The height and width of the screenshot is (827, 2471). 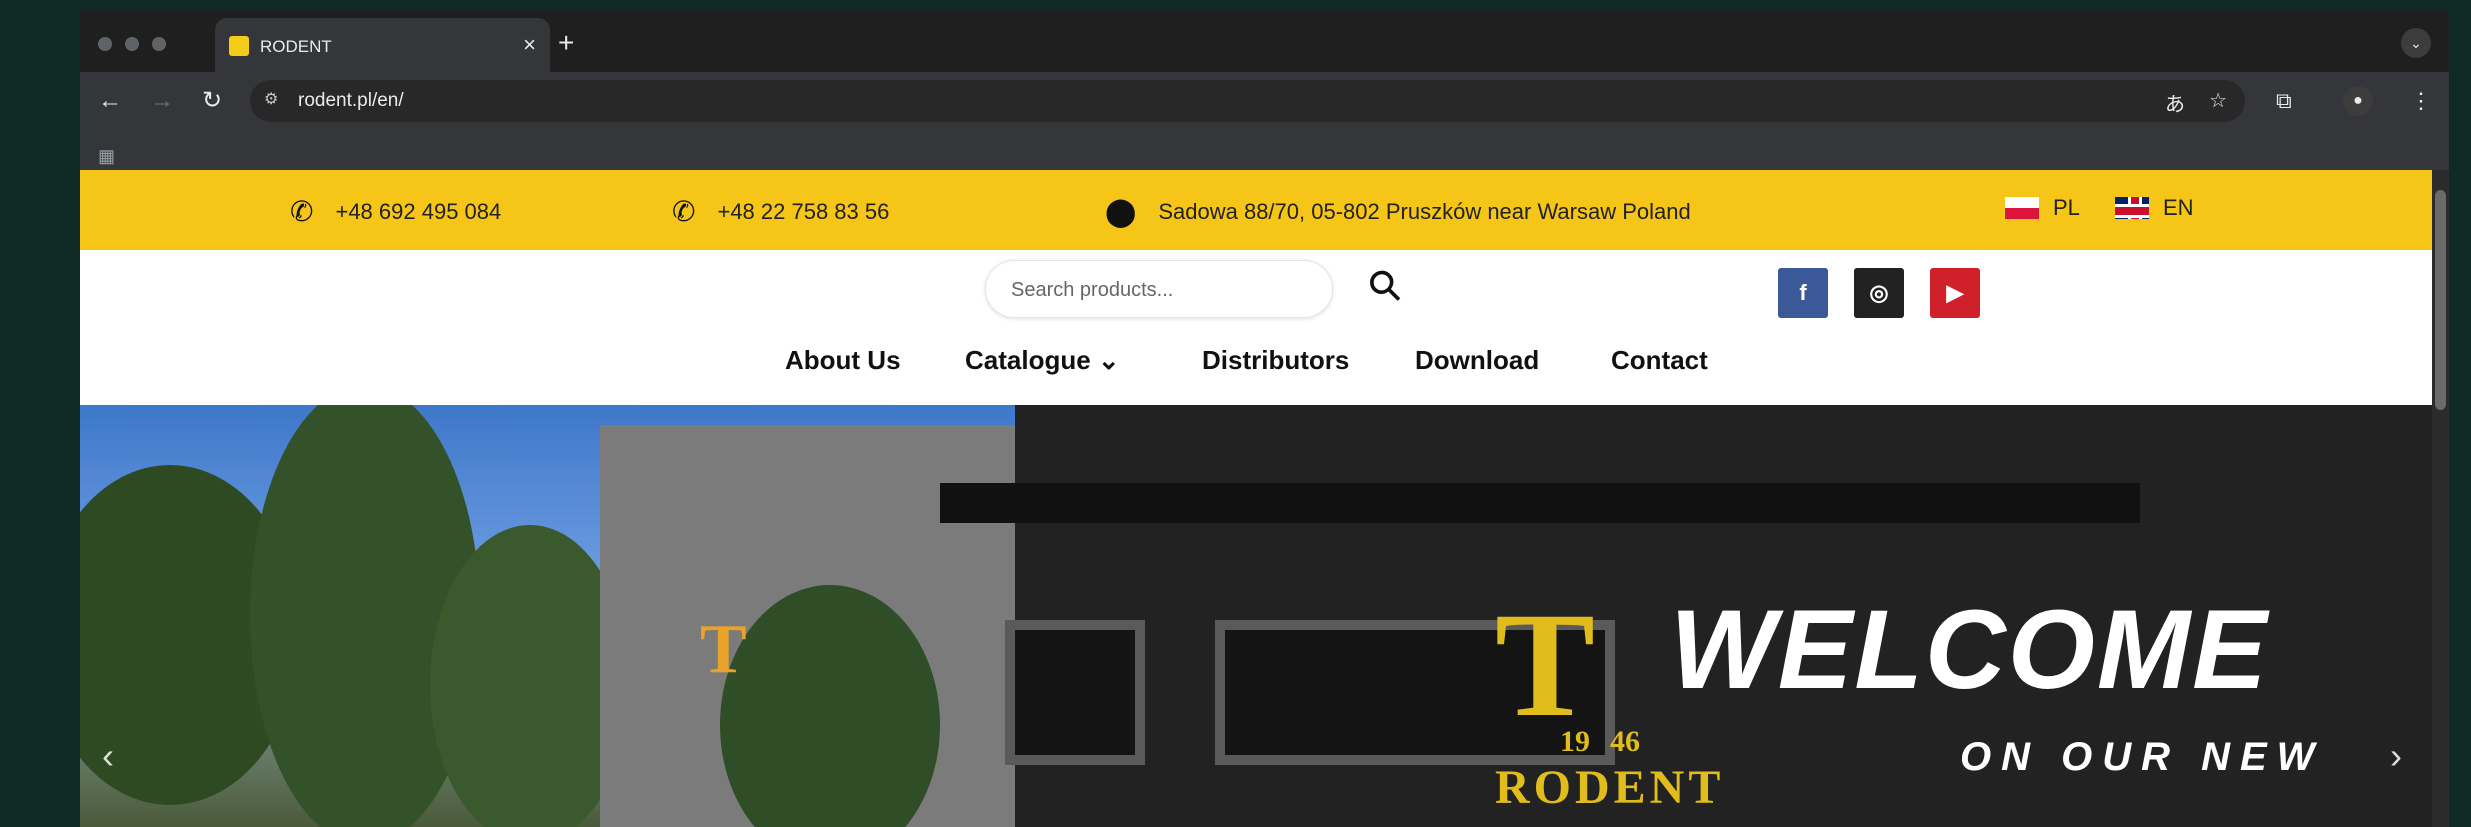 What do you see at coordinates (566, 43) in the screenshot?
I see `new-tab-button: +` at bounding box center [566, 43].